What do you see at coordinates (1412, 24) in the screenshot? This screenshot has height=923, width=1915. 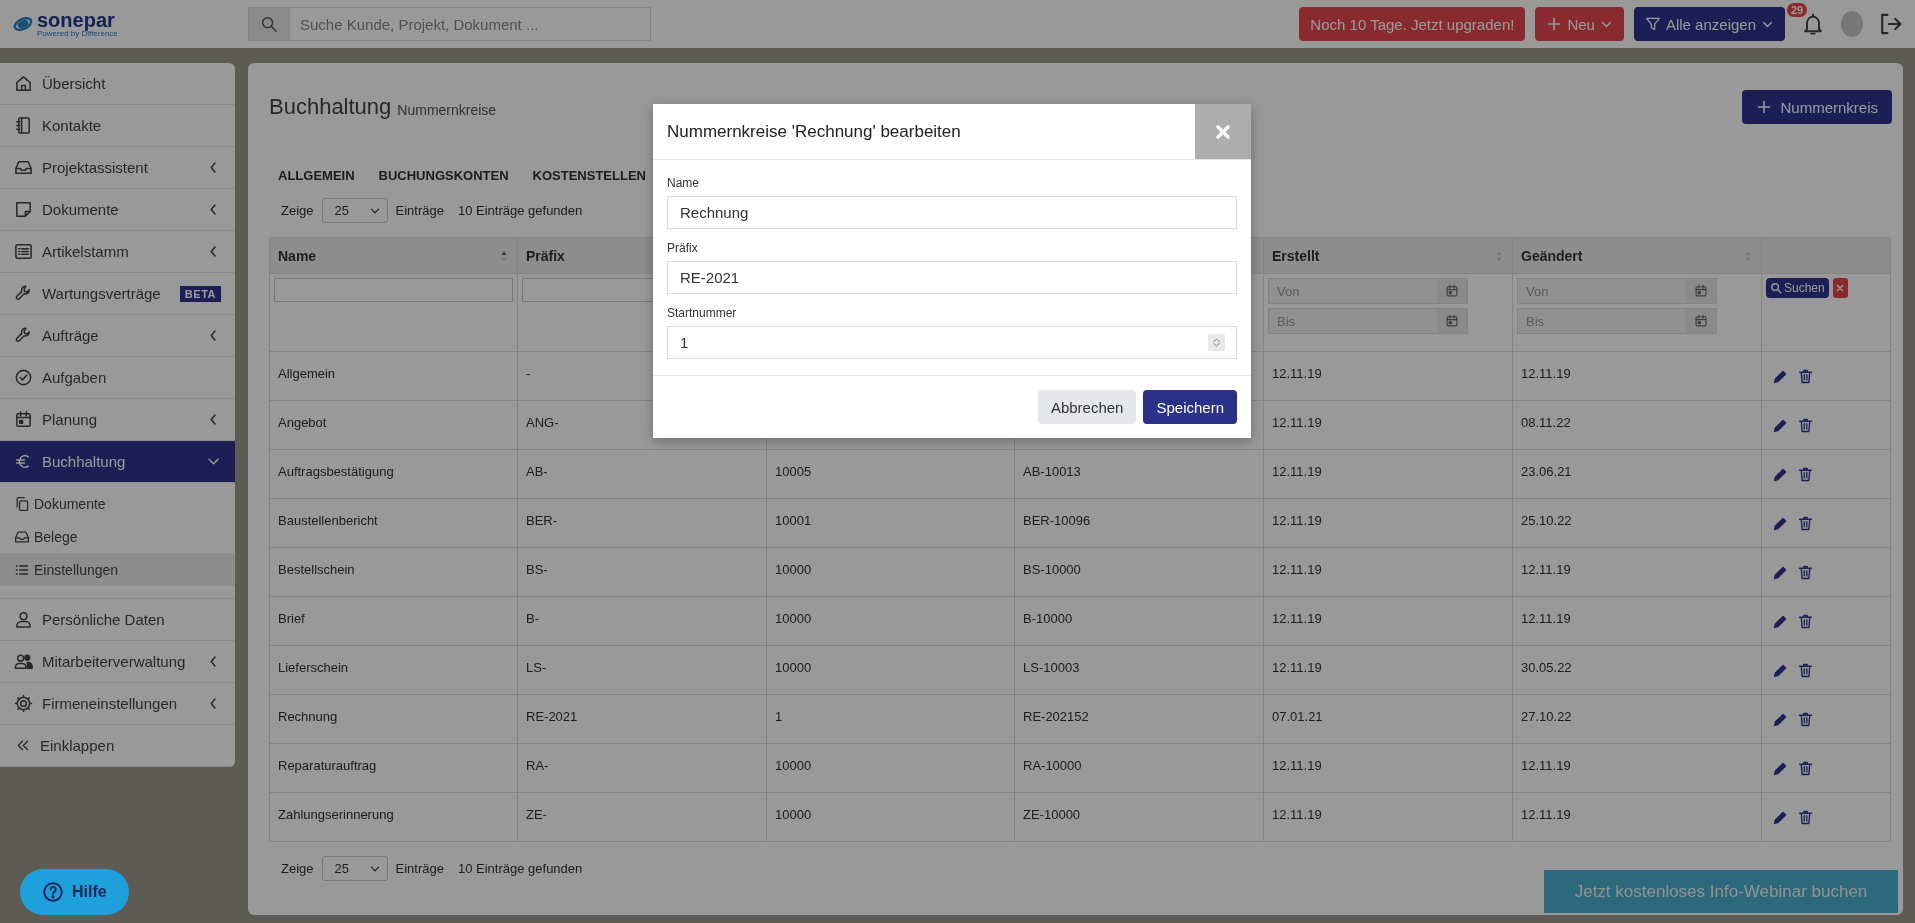 I see `upgrade-button: Noch 10 Tage. Jetzt upgraden!` at bounding box center [1412, 24].